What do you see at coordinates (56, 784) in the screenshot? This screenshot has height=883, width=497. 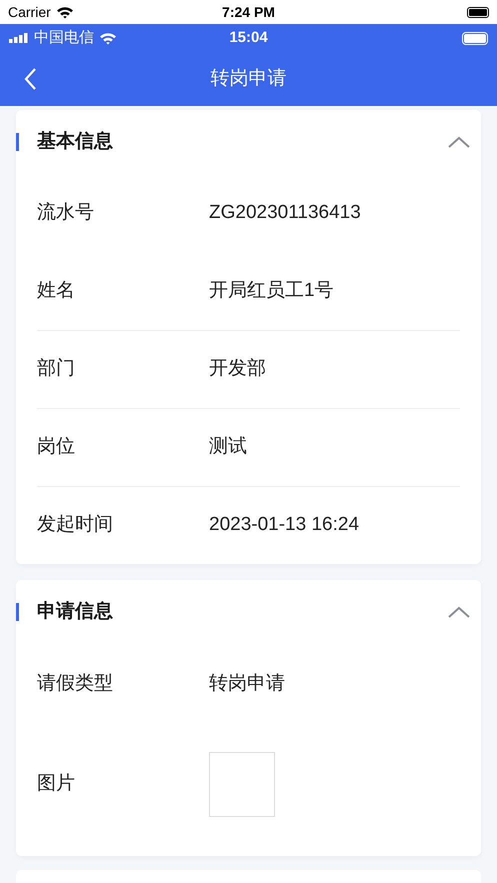 I see `field-label: 图片` at bounding box center [56, 784].